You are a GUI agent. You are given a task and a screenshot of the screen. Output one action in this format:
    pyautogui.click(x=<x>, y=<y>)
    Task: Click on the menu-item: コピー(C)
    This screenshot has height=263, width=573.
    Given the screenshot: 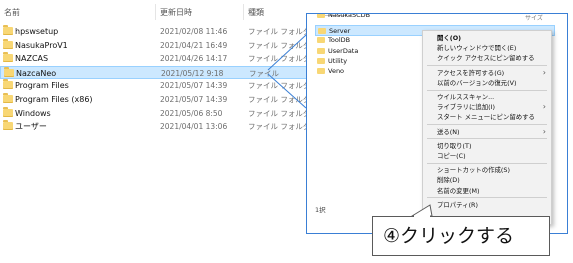 What is the action you would take?
    pyautogui.click(x=451, y=156)
    